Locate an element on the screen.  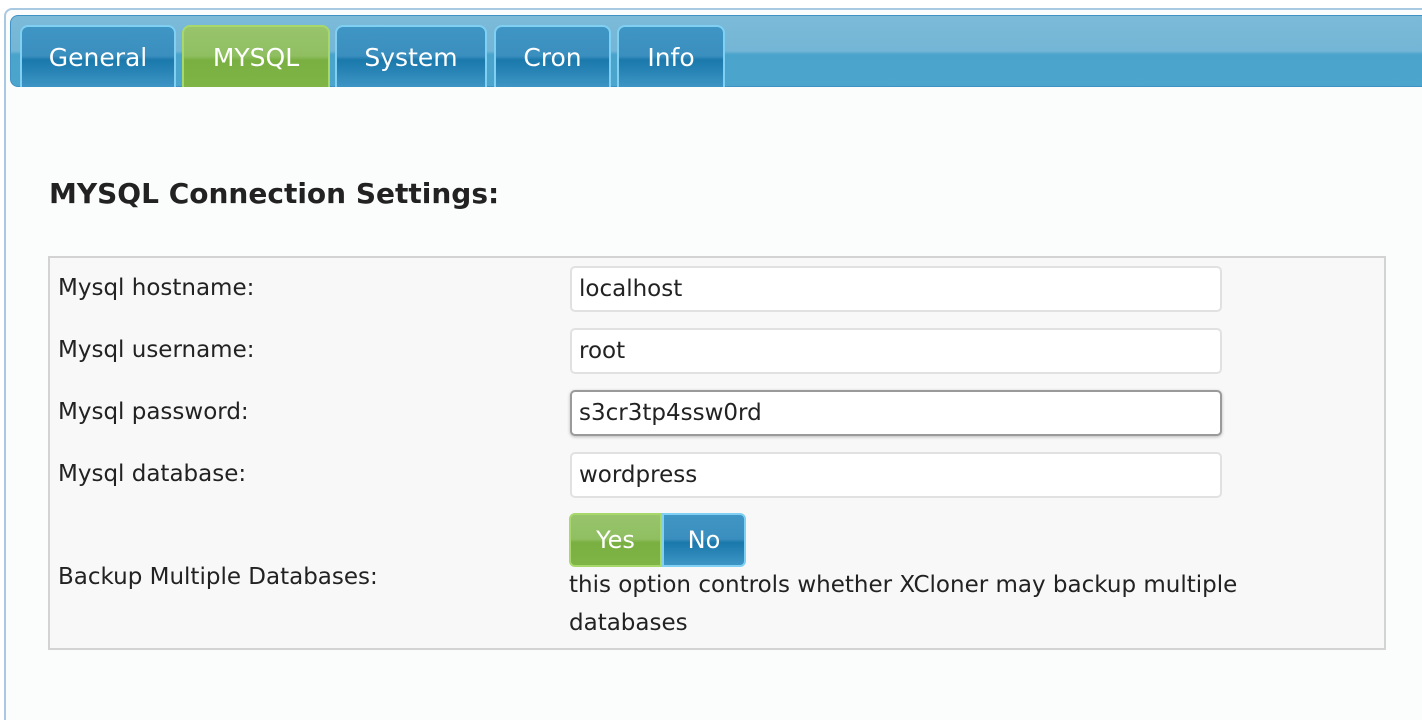
multiple-databases-toggle: Yes No is located at coordinates (657, 540).